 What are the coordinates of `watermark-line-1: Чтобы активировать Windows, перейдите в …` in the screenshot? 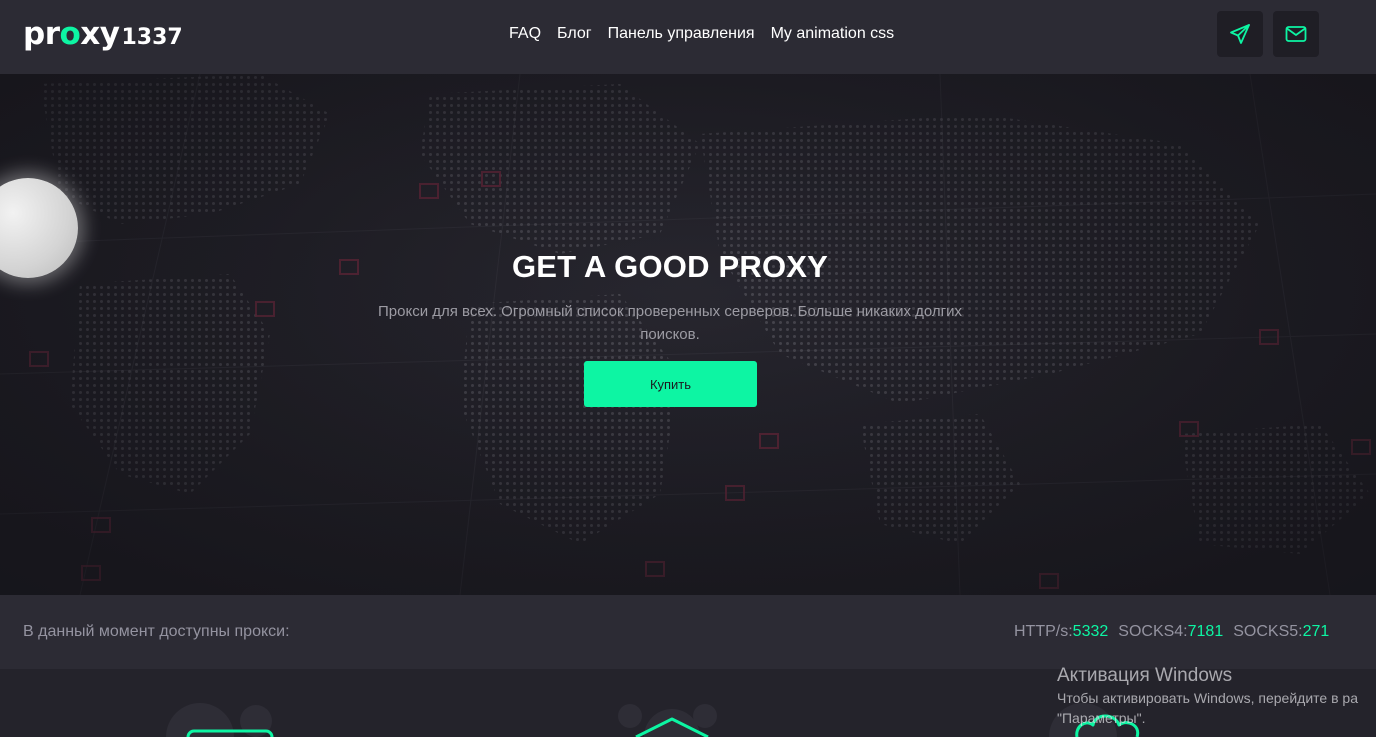 It's located at (1207, 698).